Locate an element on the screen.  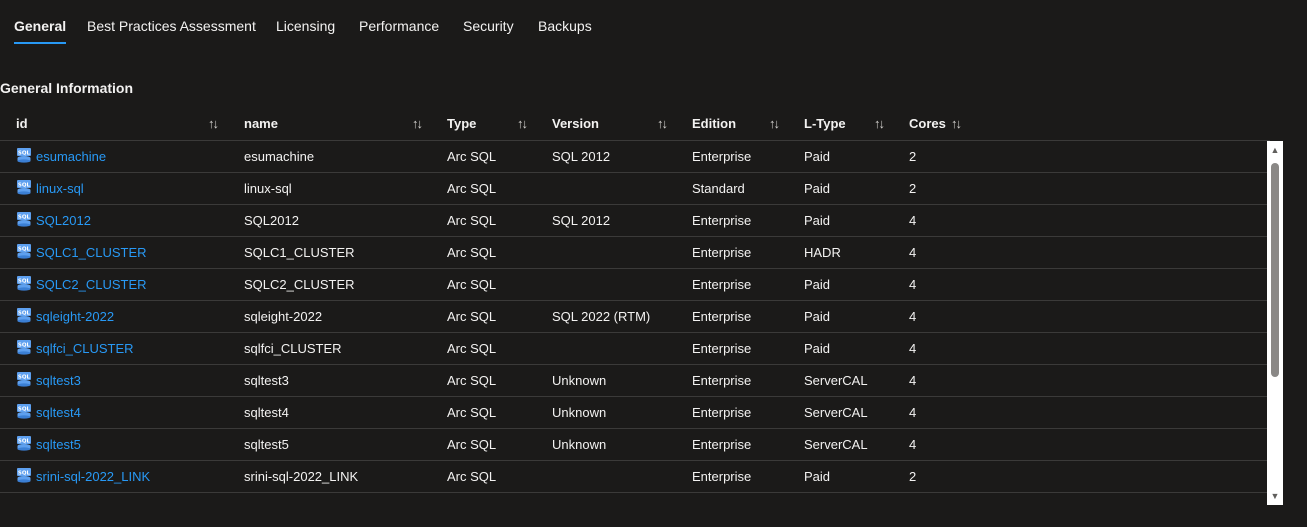
vertical-scrollbar: ▲ ▼ is located at coordinates (1275, 323).